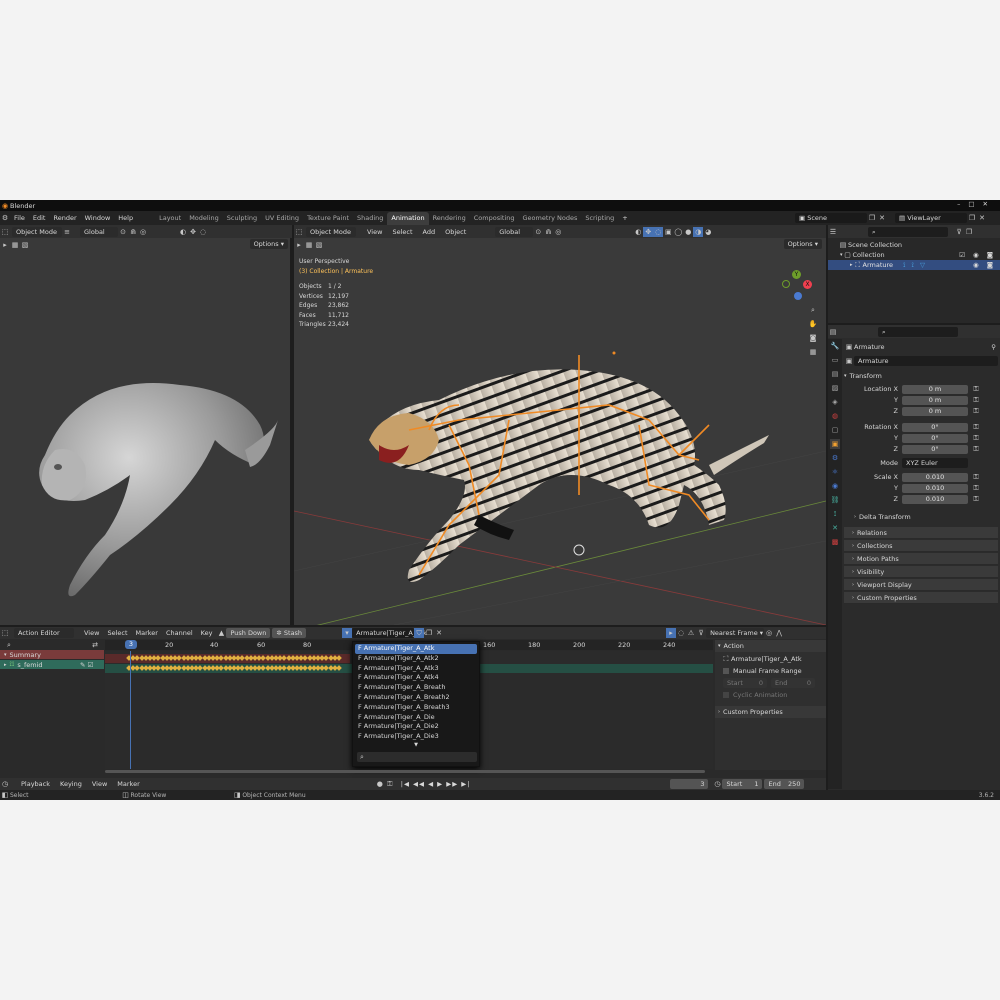 The height and width of the screenshot is (1000, 1000). Describe the element at coordinates (708, 232) in the screenshot. I see `shading-render-icon: ◕` at that location.